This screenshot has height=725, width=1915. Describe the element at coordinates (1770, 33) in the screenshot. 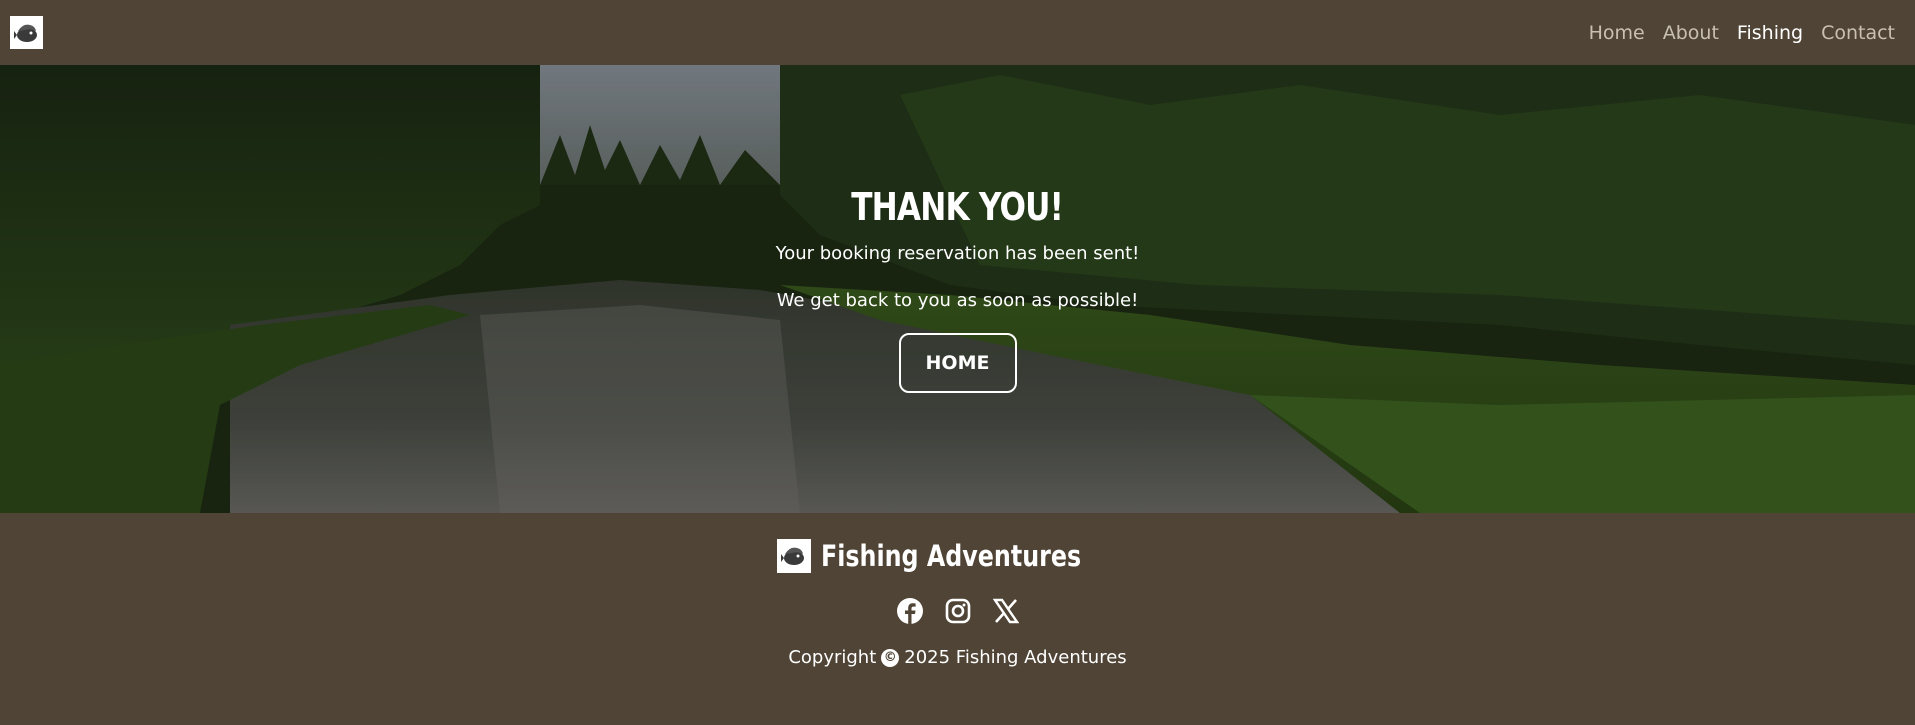

I see `nav-link-fishing: Fishing` at that location.